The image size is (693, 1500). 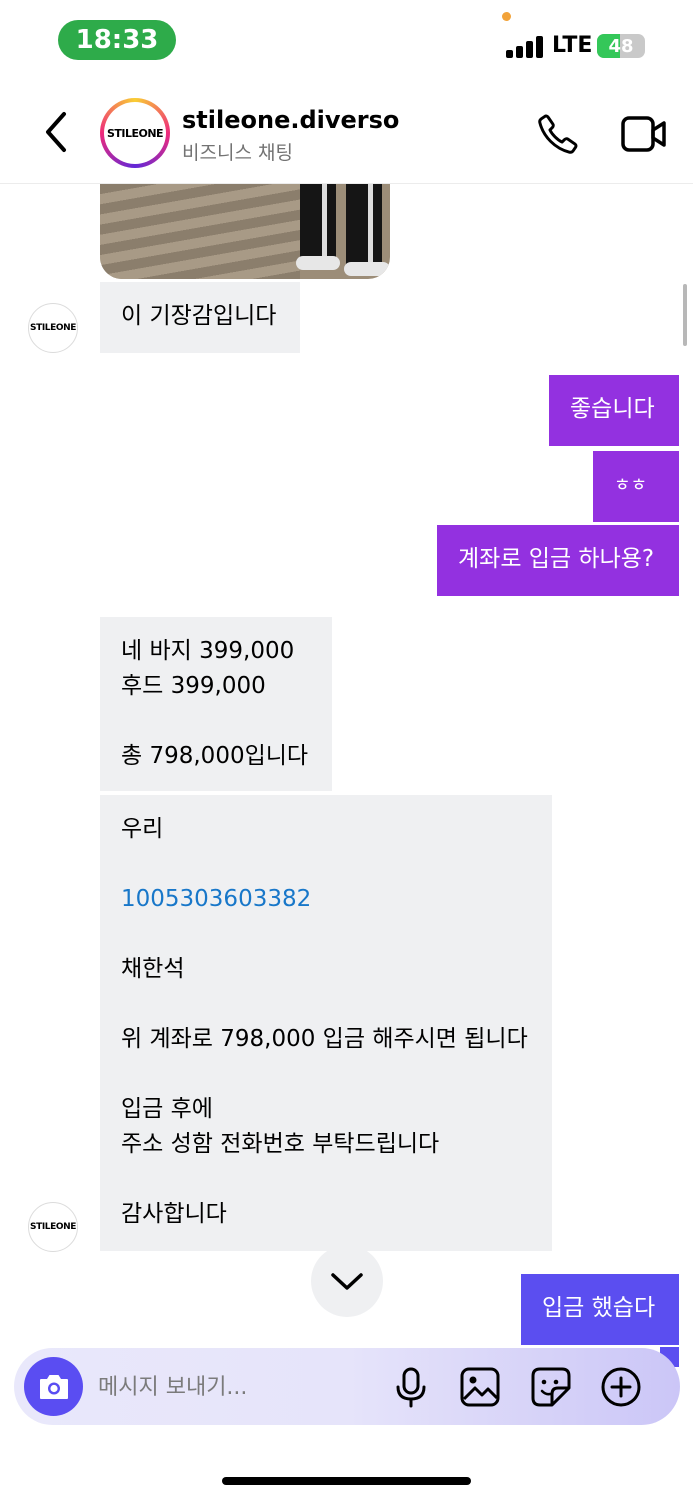 What do you see at coordinates (290, 120) in the screenshot?
I see `chat-username: stileone.diverso` at bounding box center [290, 120].